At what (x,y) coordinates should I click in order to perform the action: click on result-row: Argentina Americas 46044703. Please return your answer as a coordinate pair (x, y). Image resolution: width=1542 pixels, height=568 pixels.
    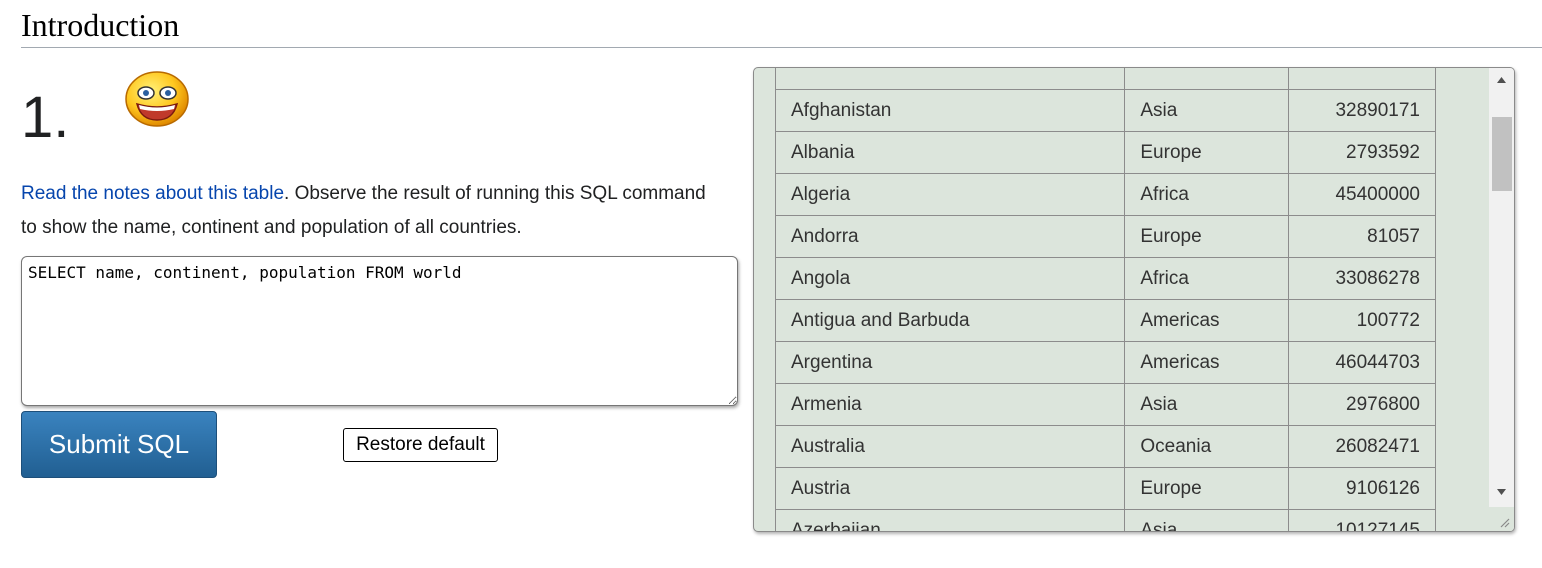
    Looking at the image, I should click on (1105, 362).